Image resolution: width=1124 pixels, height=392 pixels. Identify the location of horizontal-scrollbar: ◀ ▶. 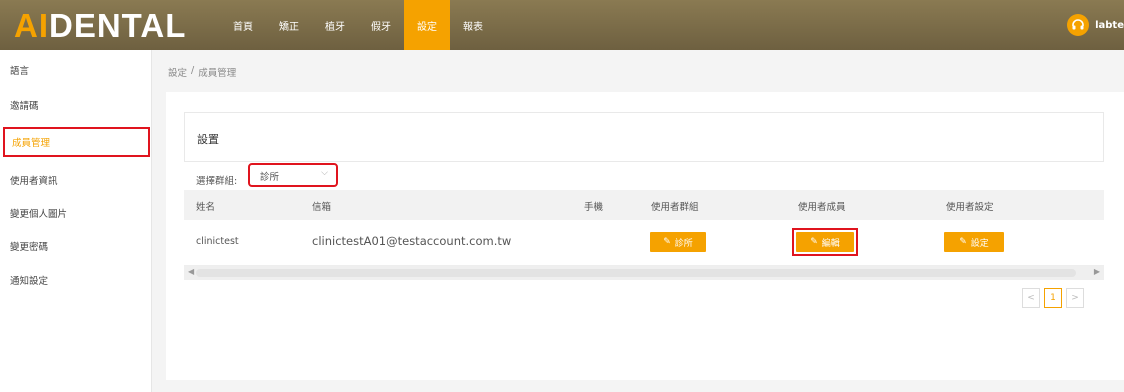
(644, 273).